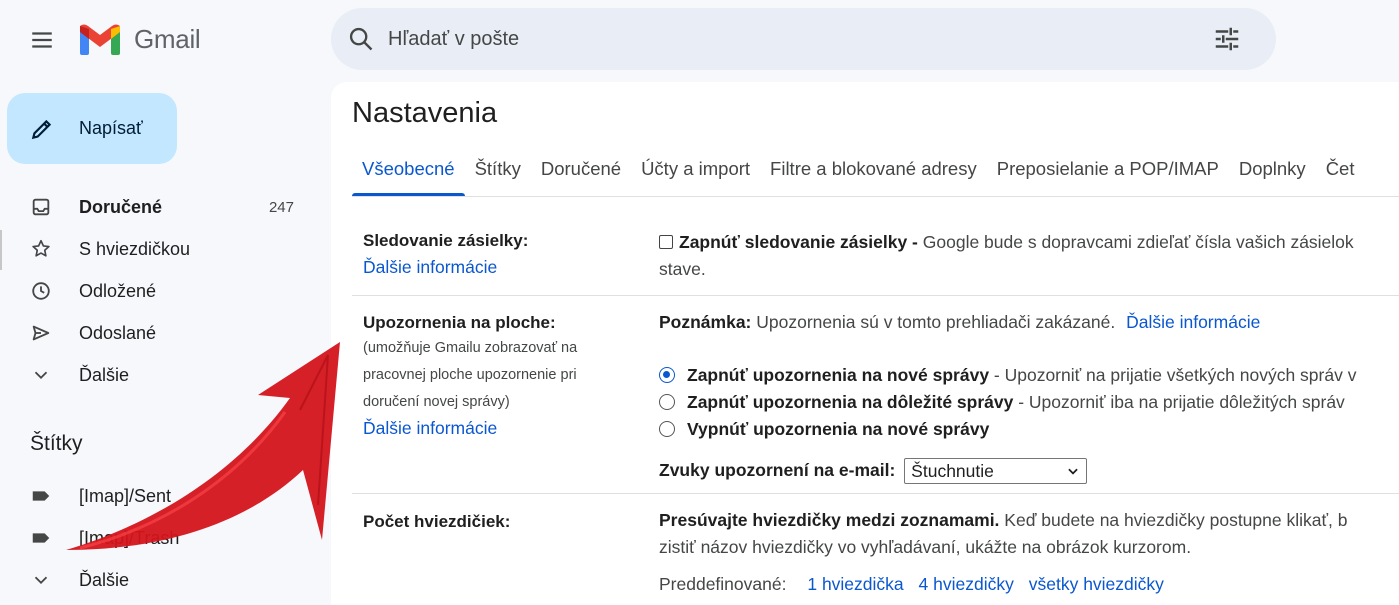 The image size is (1399, 605). I want to click on page-title: Nastavenia, so click(425, 113).